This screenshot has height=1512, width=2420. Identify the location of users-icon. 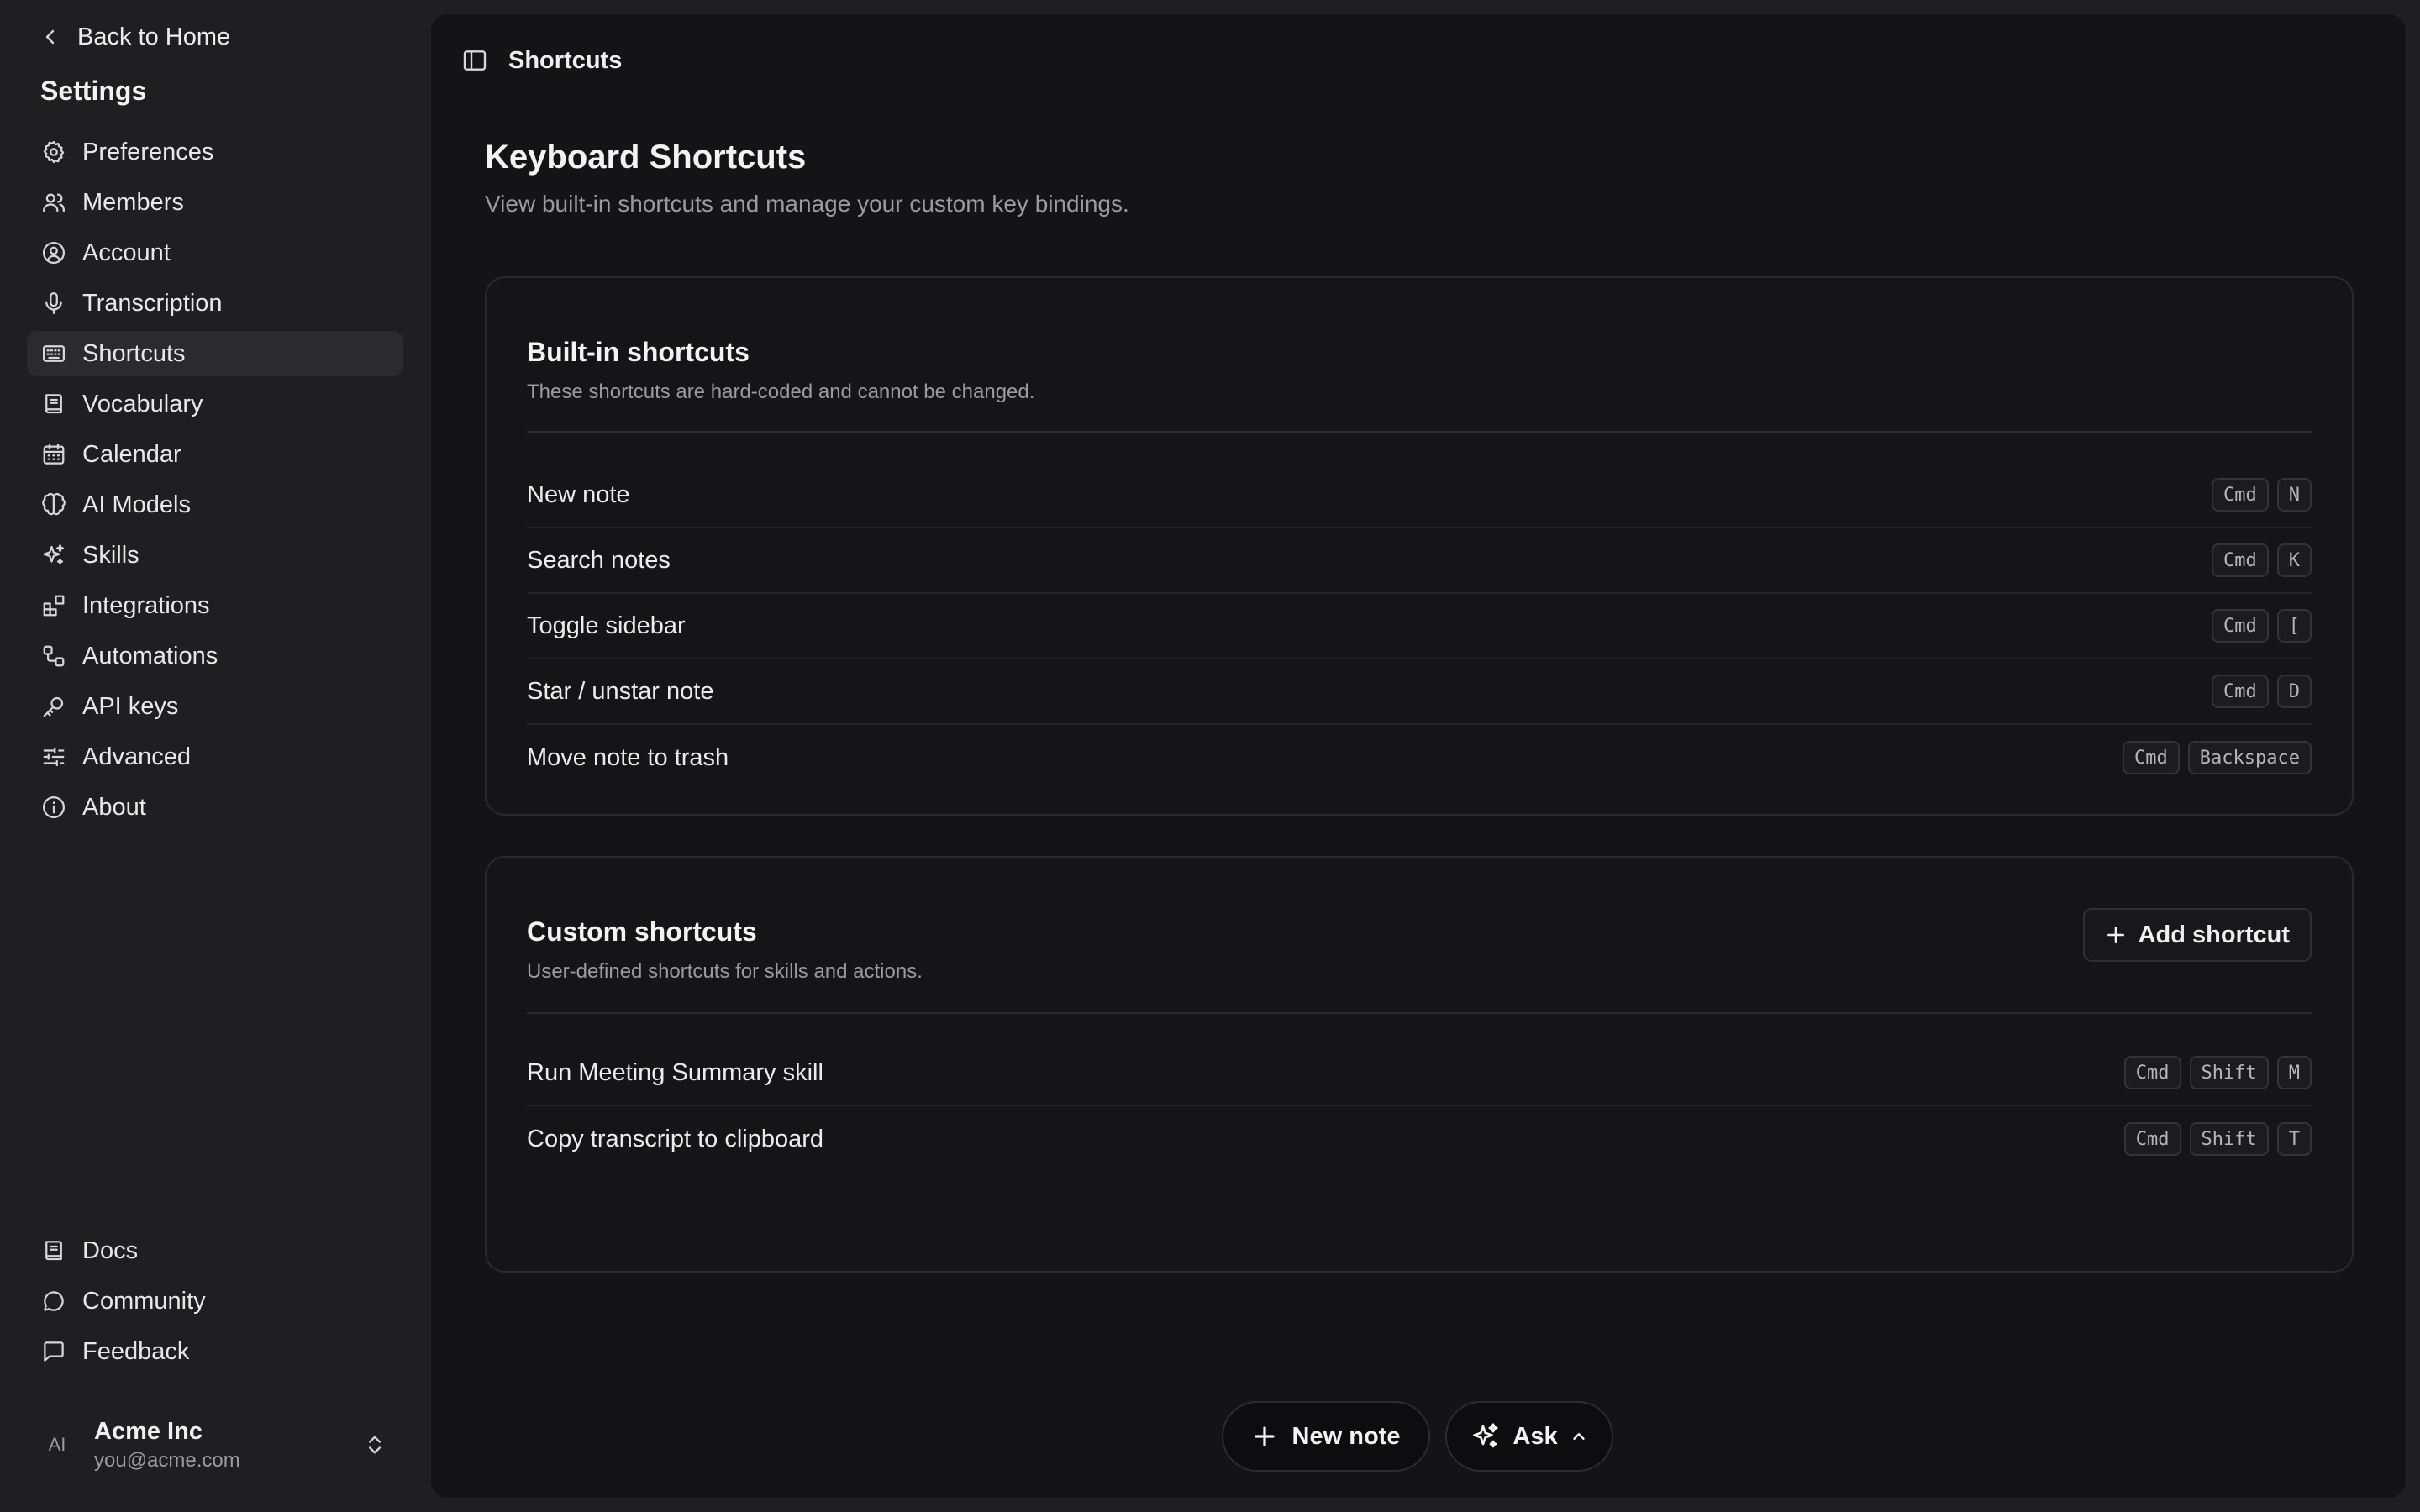
(53, 202).